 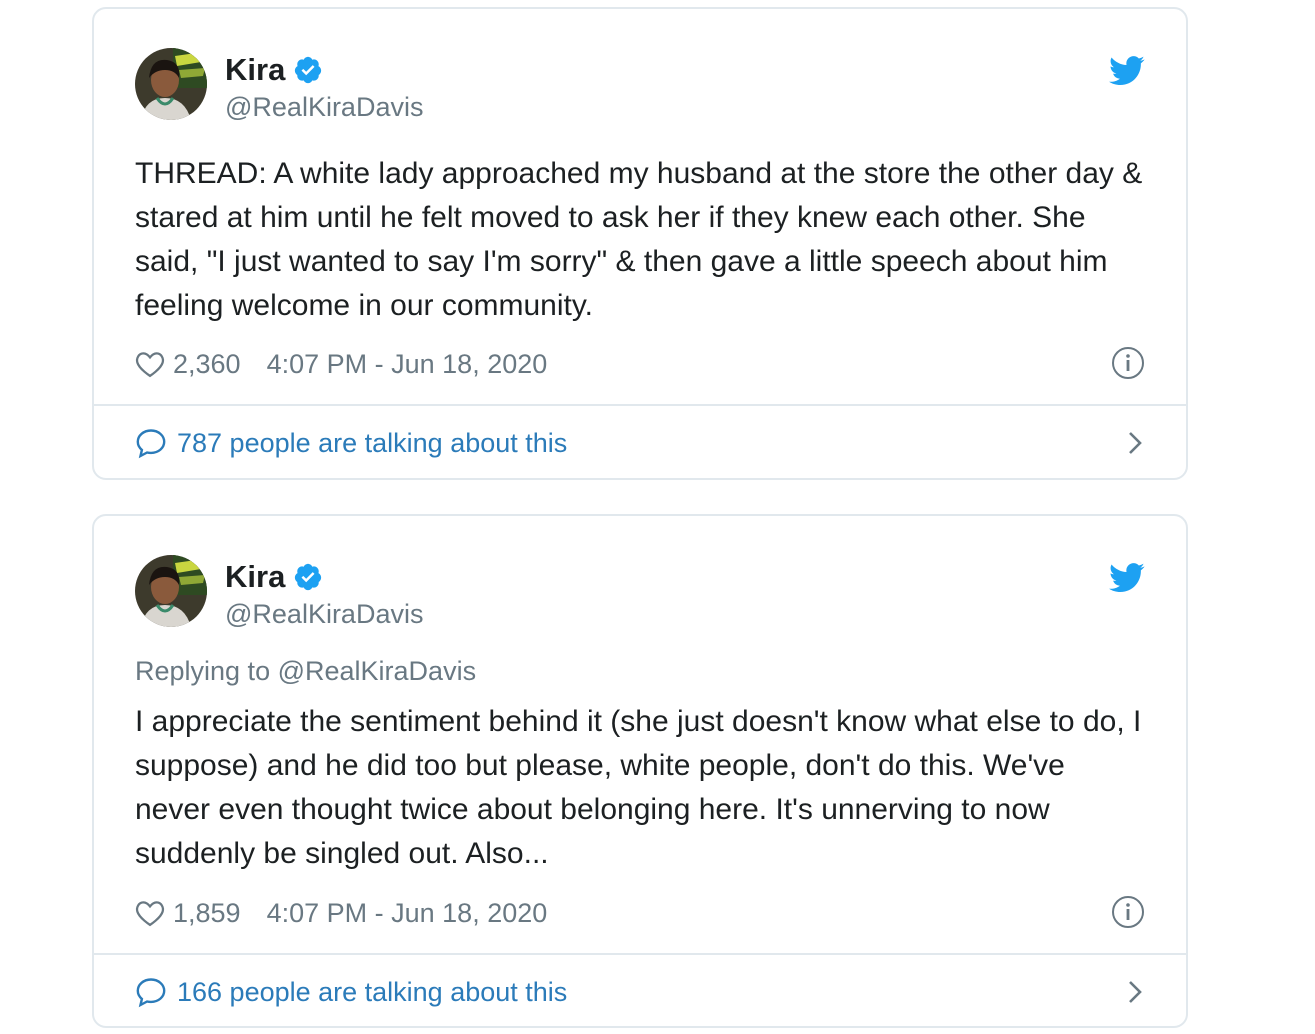 I want to click on conversation-label: 787 people are talking about this, so click(x=372, y=443).